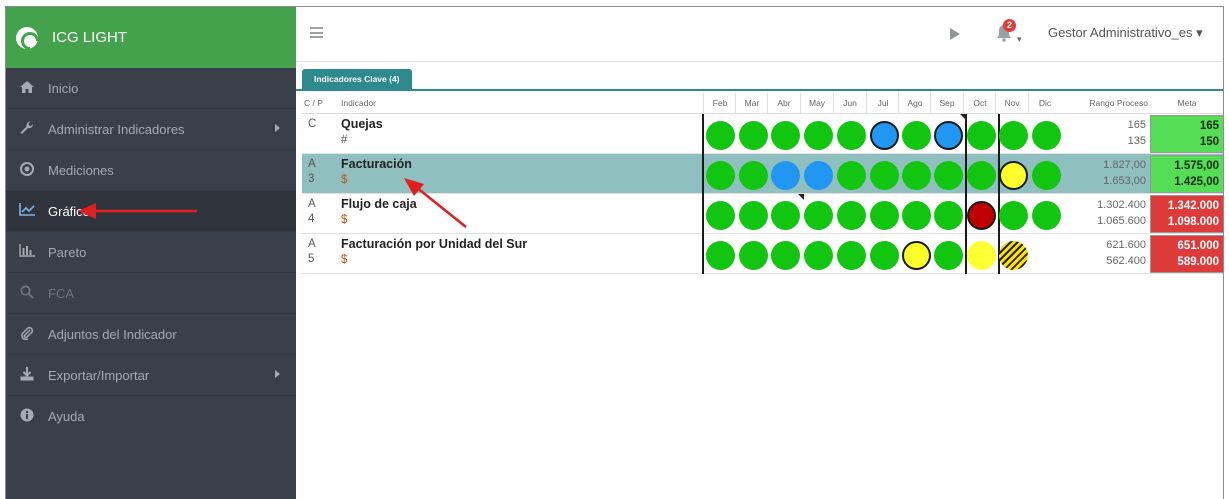 The height and width of the screenshot is (499, 1229). I want to click on cp-cell: A3, so click(312, 172).